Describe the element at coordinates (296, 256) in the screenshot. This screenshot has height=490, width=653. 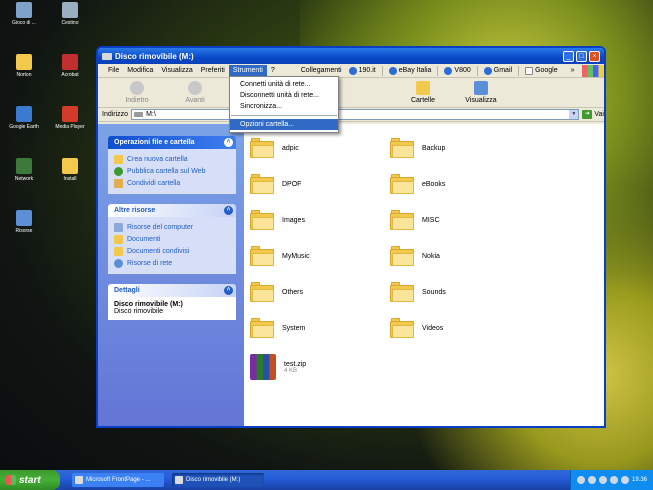
I see `file-name: MyMusic` at that location.